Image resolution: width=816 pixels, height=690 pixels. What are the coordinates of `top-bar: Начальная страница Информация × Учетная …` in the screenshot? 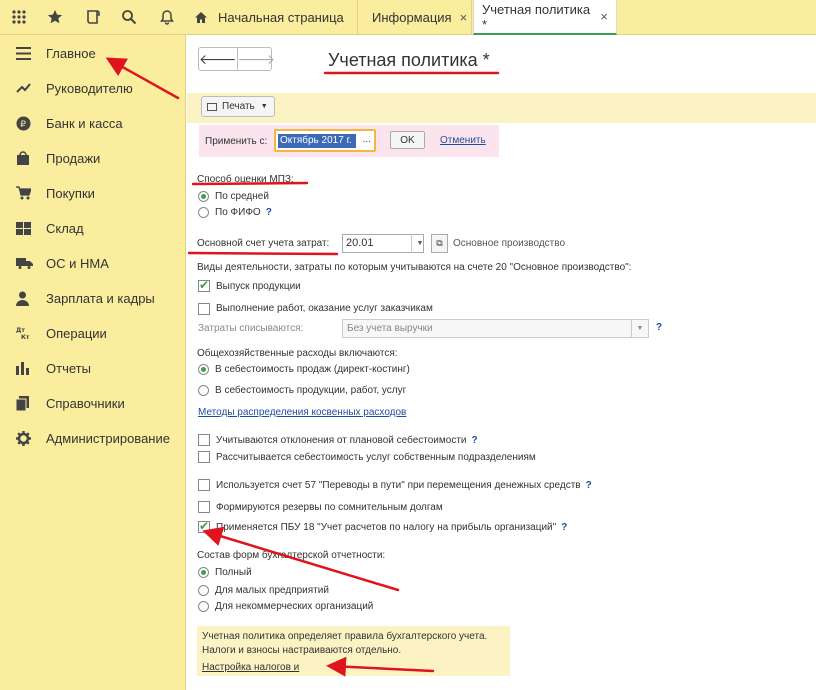 It's located at (408, 17).